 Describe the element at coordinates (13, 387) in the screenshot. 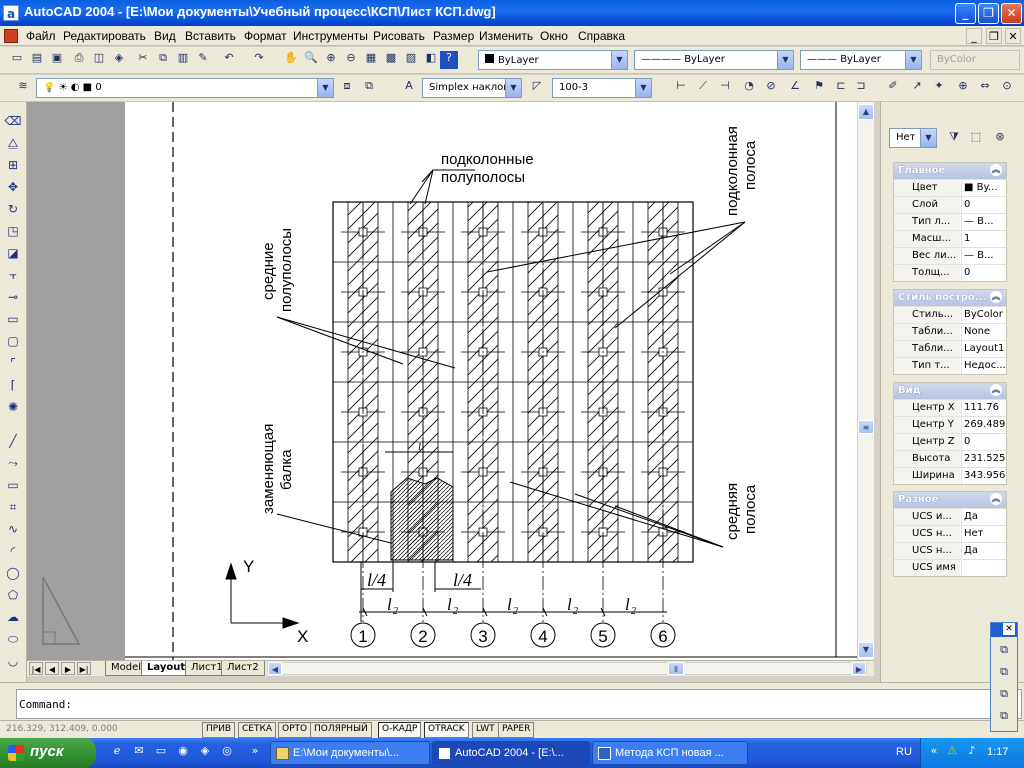

I see `fillet-icon: ⌈` at that location.